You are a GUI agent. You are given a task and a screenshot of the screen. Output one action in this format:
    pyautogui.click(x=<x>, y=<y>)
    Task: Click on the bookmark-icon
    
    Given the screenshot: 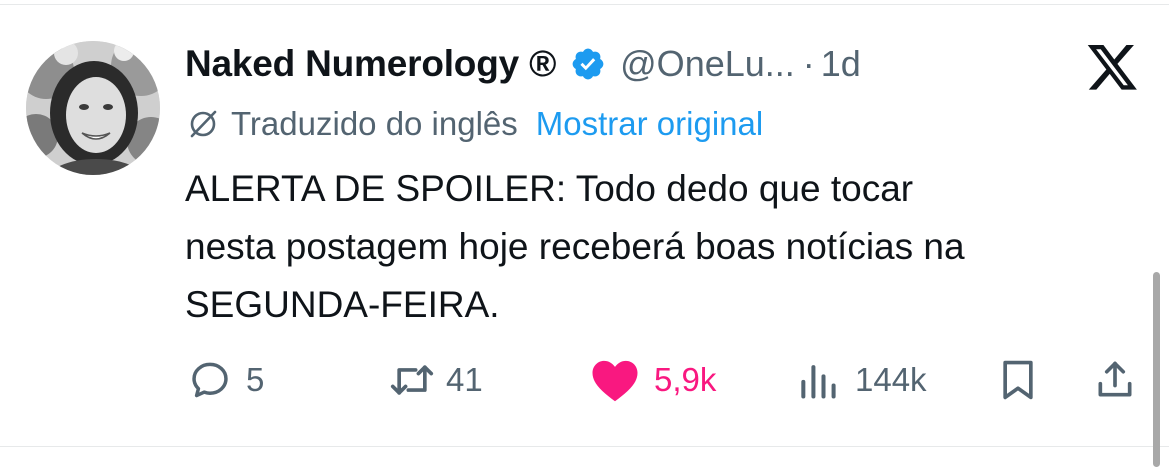 What is the action you would take?
    pyautogui.click(x=1018, y=380)
    